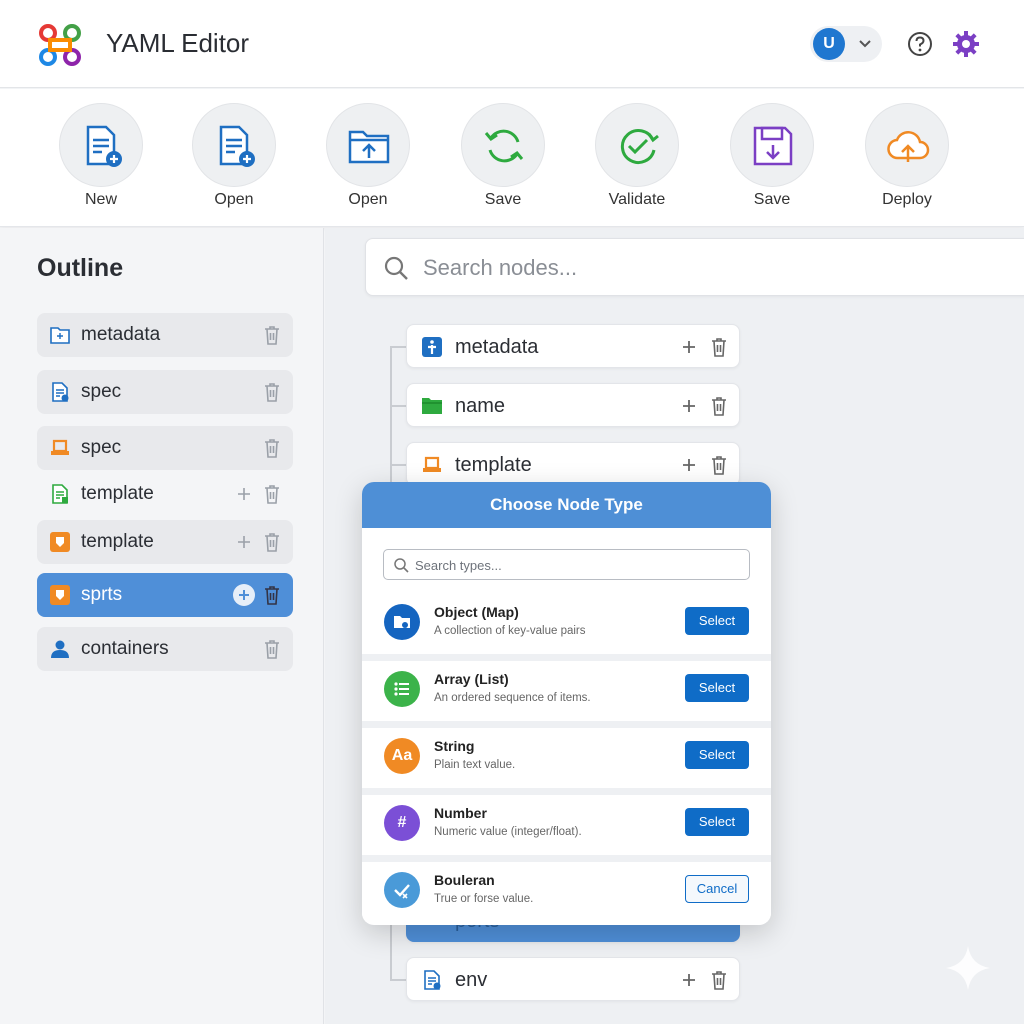 The height and width of the screenshot is (1024, 1024). I want to click on type-name: Number, so click(460, 813).